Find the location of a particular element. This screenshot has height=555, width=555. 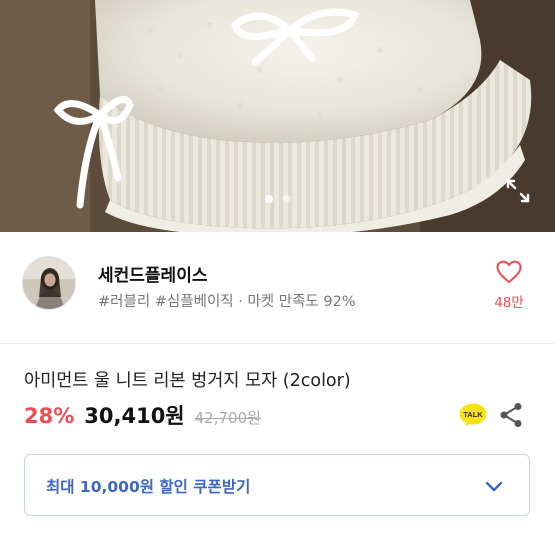

coupon-label: 최대 10,000원 할인 쿠폰받기 is located at coordinates (148, 487).